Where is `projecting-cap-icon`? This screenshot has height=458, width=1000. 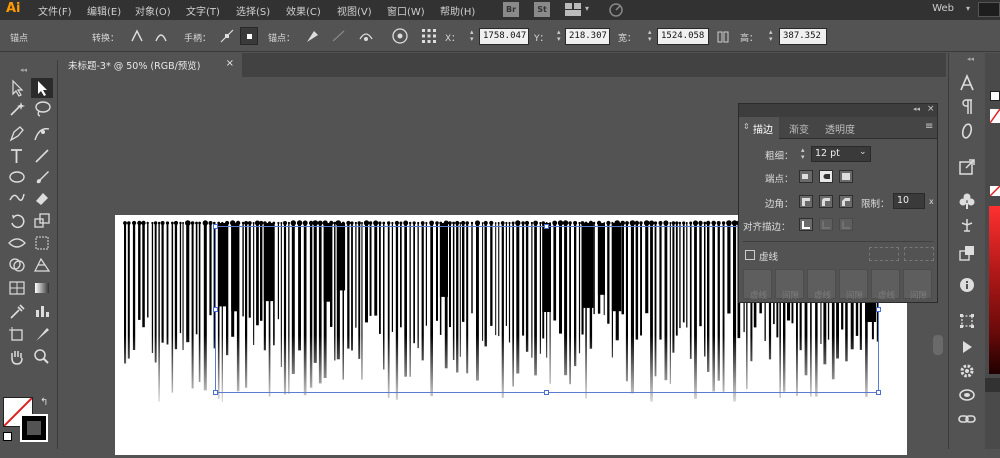
projecting-cap-icon is located at coordinates (846, 176).